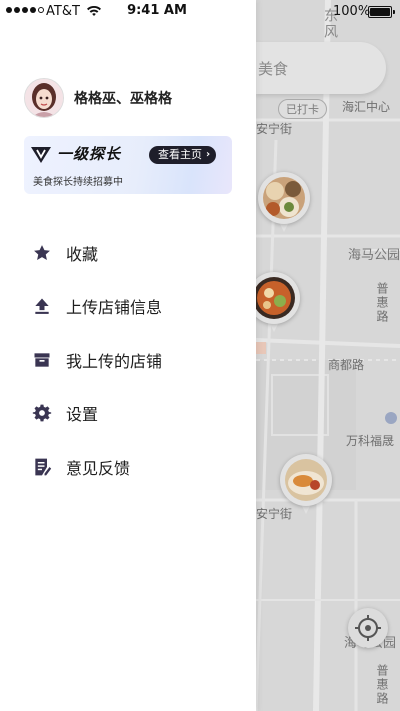  What do you see at coordinates (42, 360) in the screenshot?
I see `store-icon` at bounding box center [42, 360].